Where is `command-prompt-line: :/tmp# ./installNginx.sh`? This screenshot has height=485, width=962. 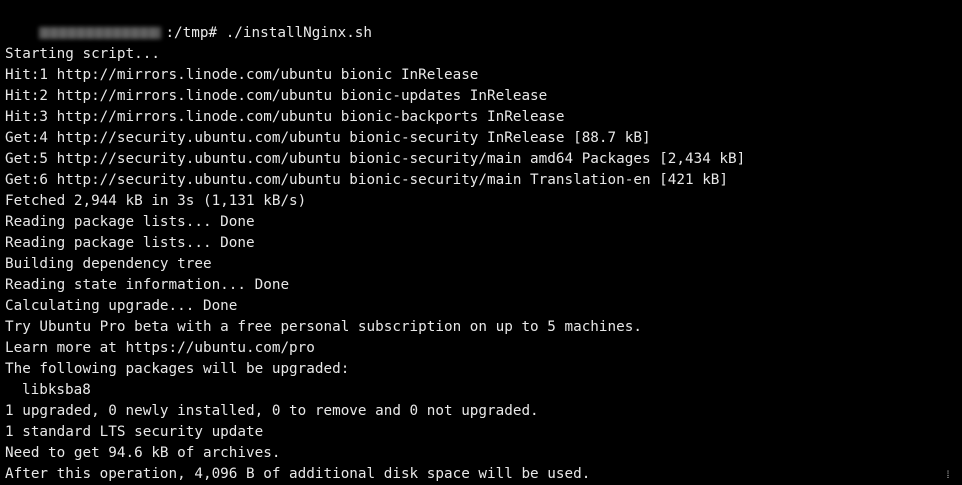 command-prompt-line: :/tmp# ./installNginx.sh is located at coordinates (483, 21).